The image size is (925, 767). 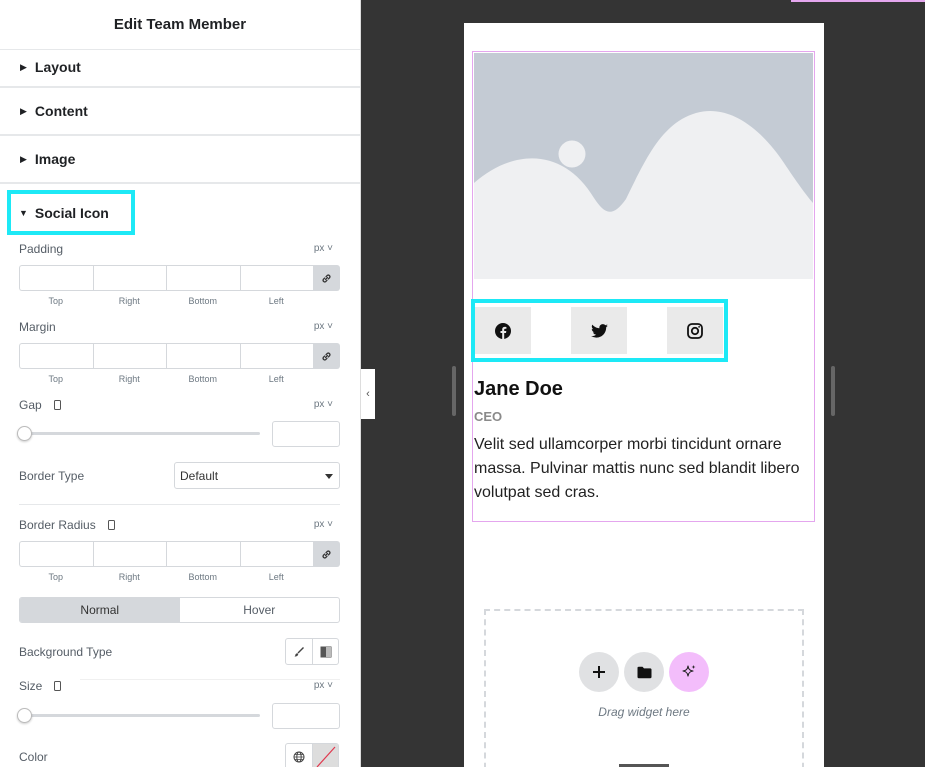 What do you see at coordinates (325, 651) in the screenshot?
I see `background-gradient-button` at bounding box center [325, 651].